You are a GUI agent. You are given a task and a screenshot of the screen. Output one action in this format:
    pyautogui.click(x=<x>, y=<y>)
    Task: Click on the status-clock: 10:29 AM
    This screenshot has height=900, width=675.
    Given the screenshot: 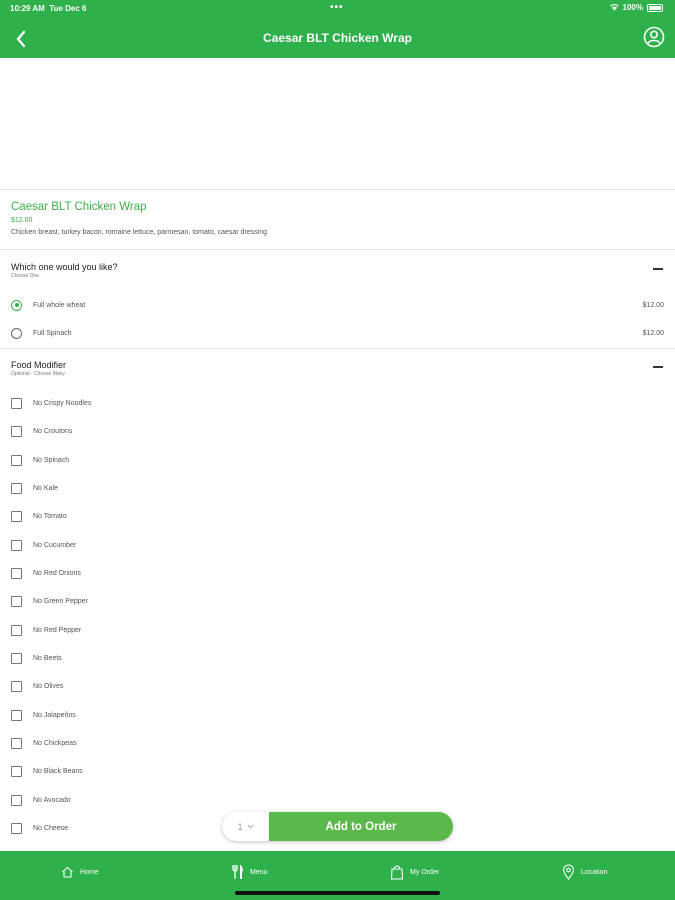 What is the action you would take?
    pyautogui.click(x=27, y=8)
    